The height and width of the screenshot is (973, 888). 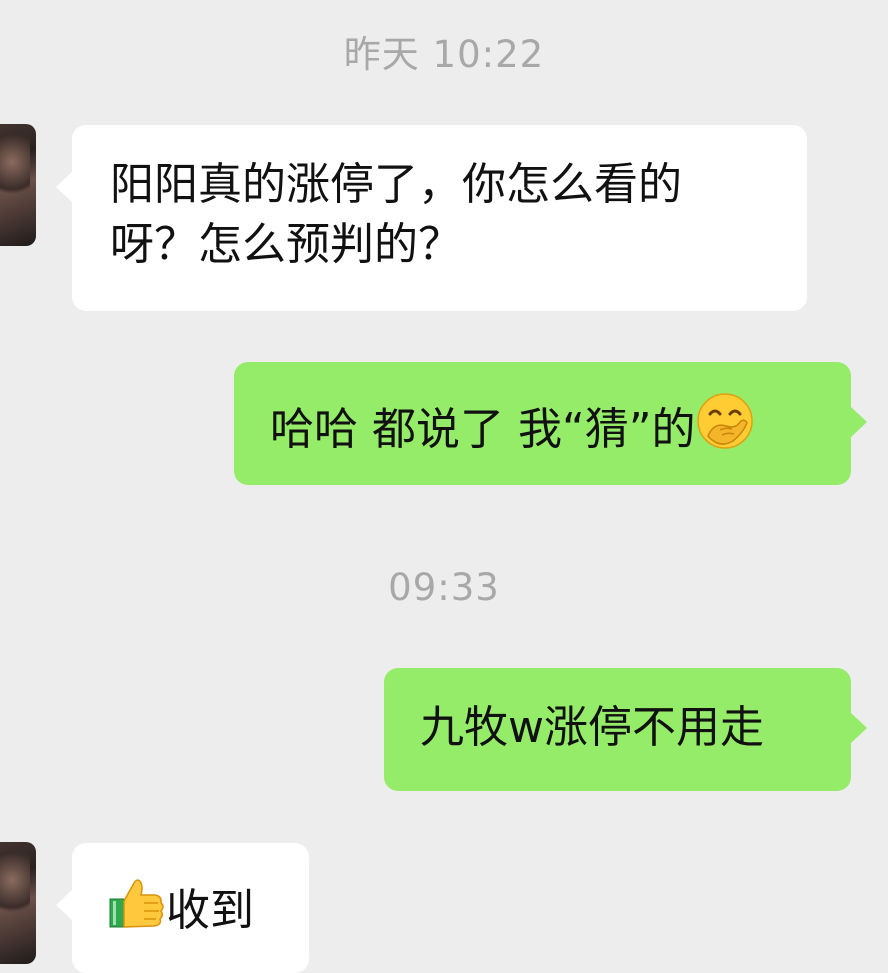 I want to click on message-text: 九牧w涨停不用走, so click(x=592, y=727).